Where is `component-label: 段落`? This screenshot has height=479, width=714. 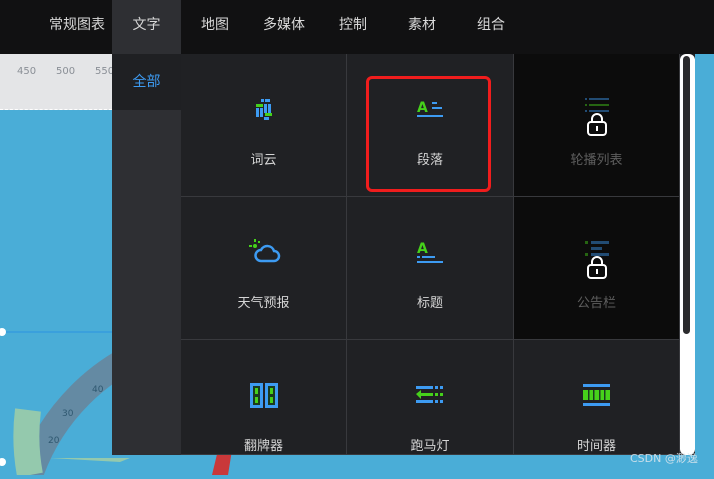 component-label: 段落 is located at coordinates (429, 160).